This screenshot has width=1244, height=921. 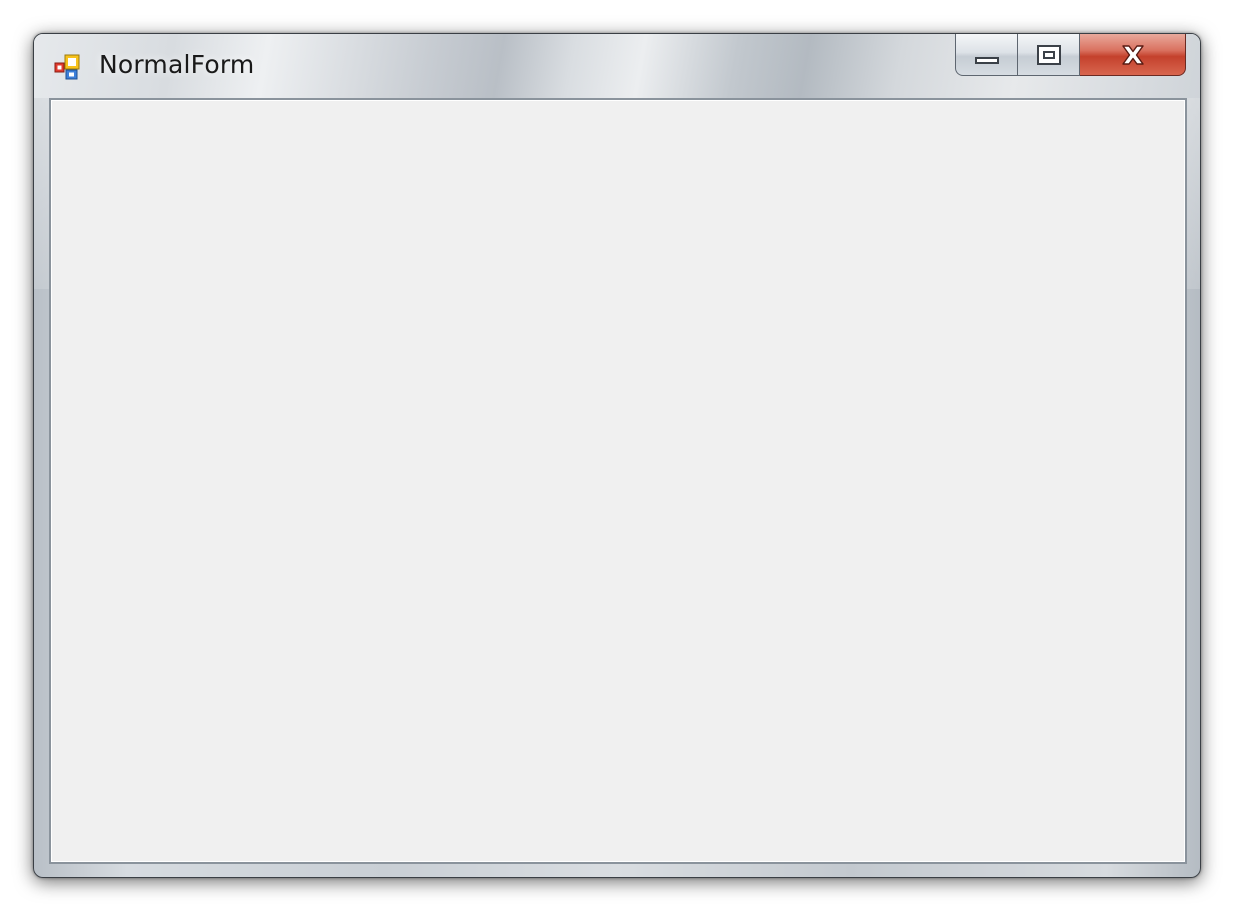 I want to click on caption-buttons, so click(x=1070, y=55).